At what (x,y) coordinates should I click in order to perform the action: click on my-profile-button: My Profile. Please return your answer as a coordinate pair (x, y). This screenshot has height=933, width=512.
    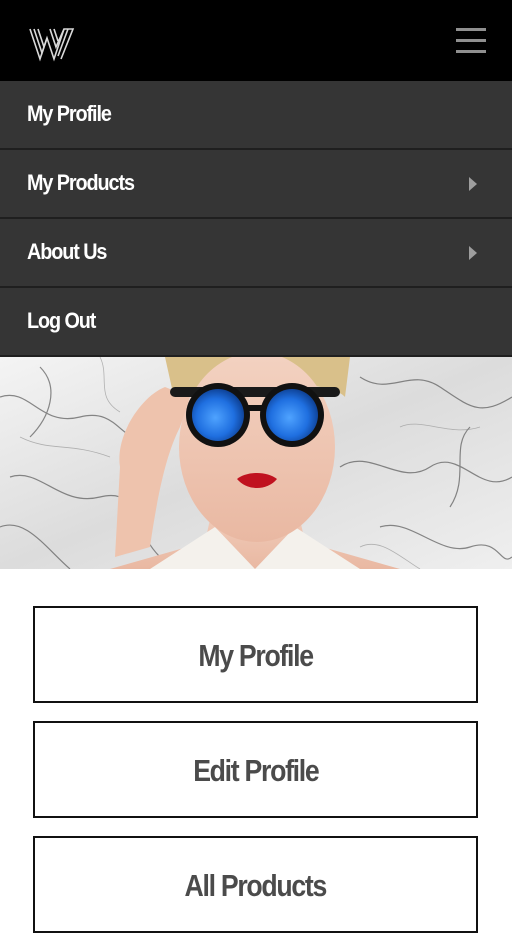
    Looking at the image, I should click on (255, 654).